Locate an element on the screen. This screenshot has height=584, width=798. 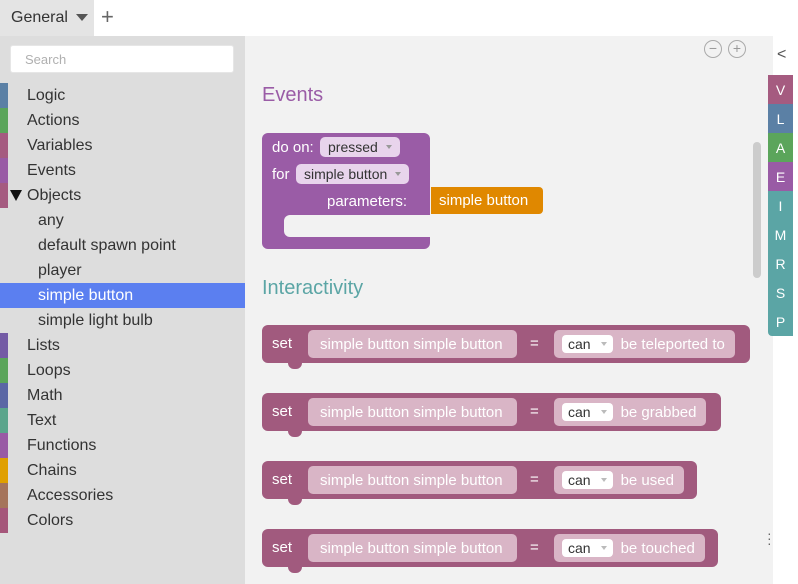
category-item: simple light bulb is located at coordinates (122, 320).